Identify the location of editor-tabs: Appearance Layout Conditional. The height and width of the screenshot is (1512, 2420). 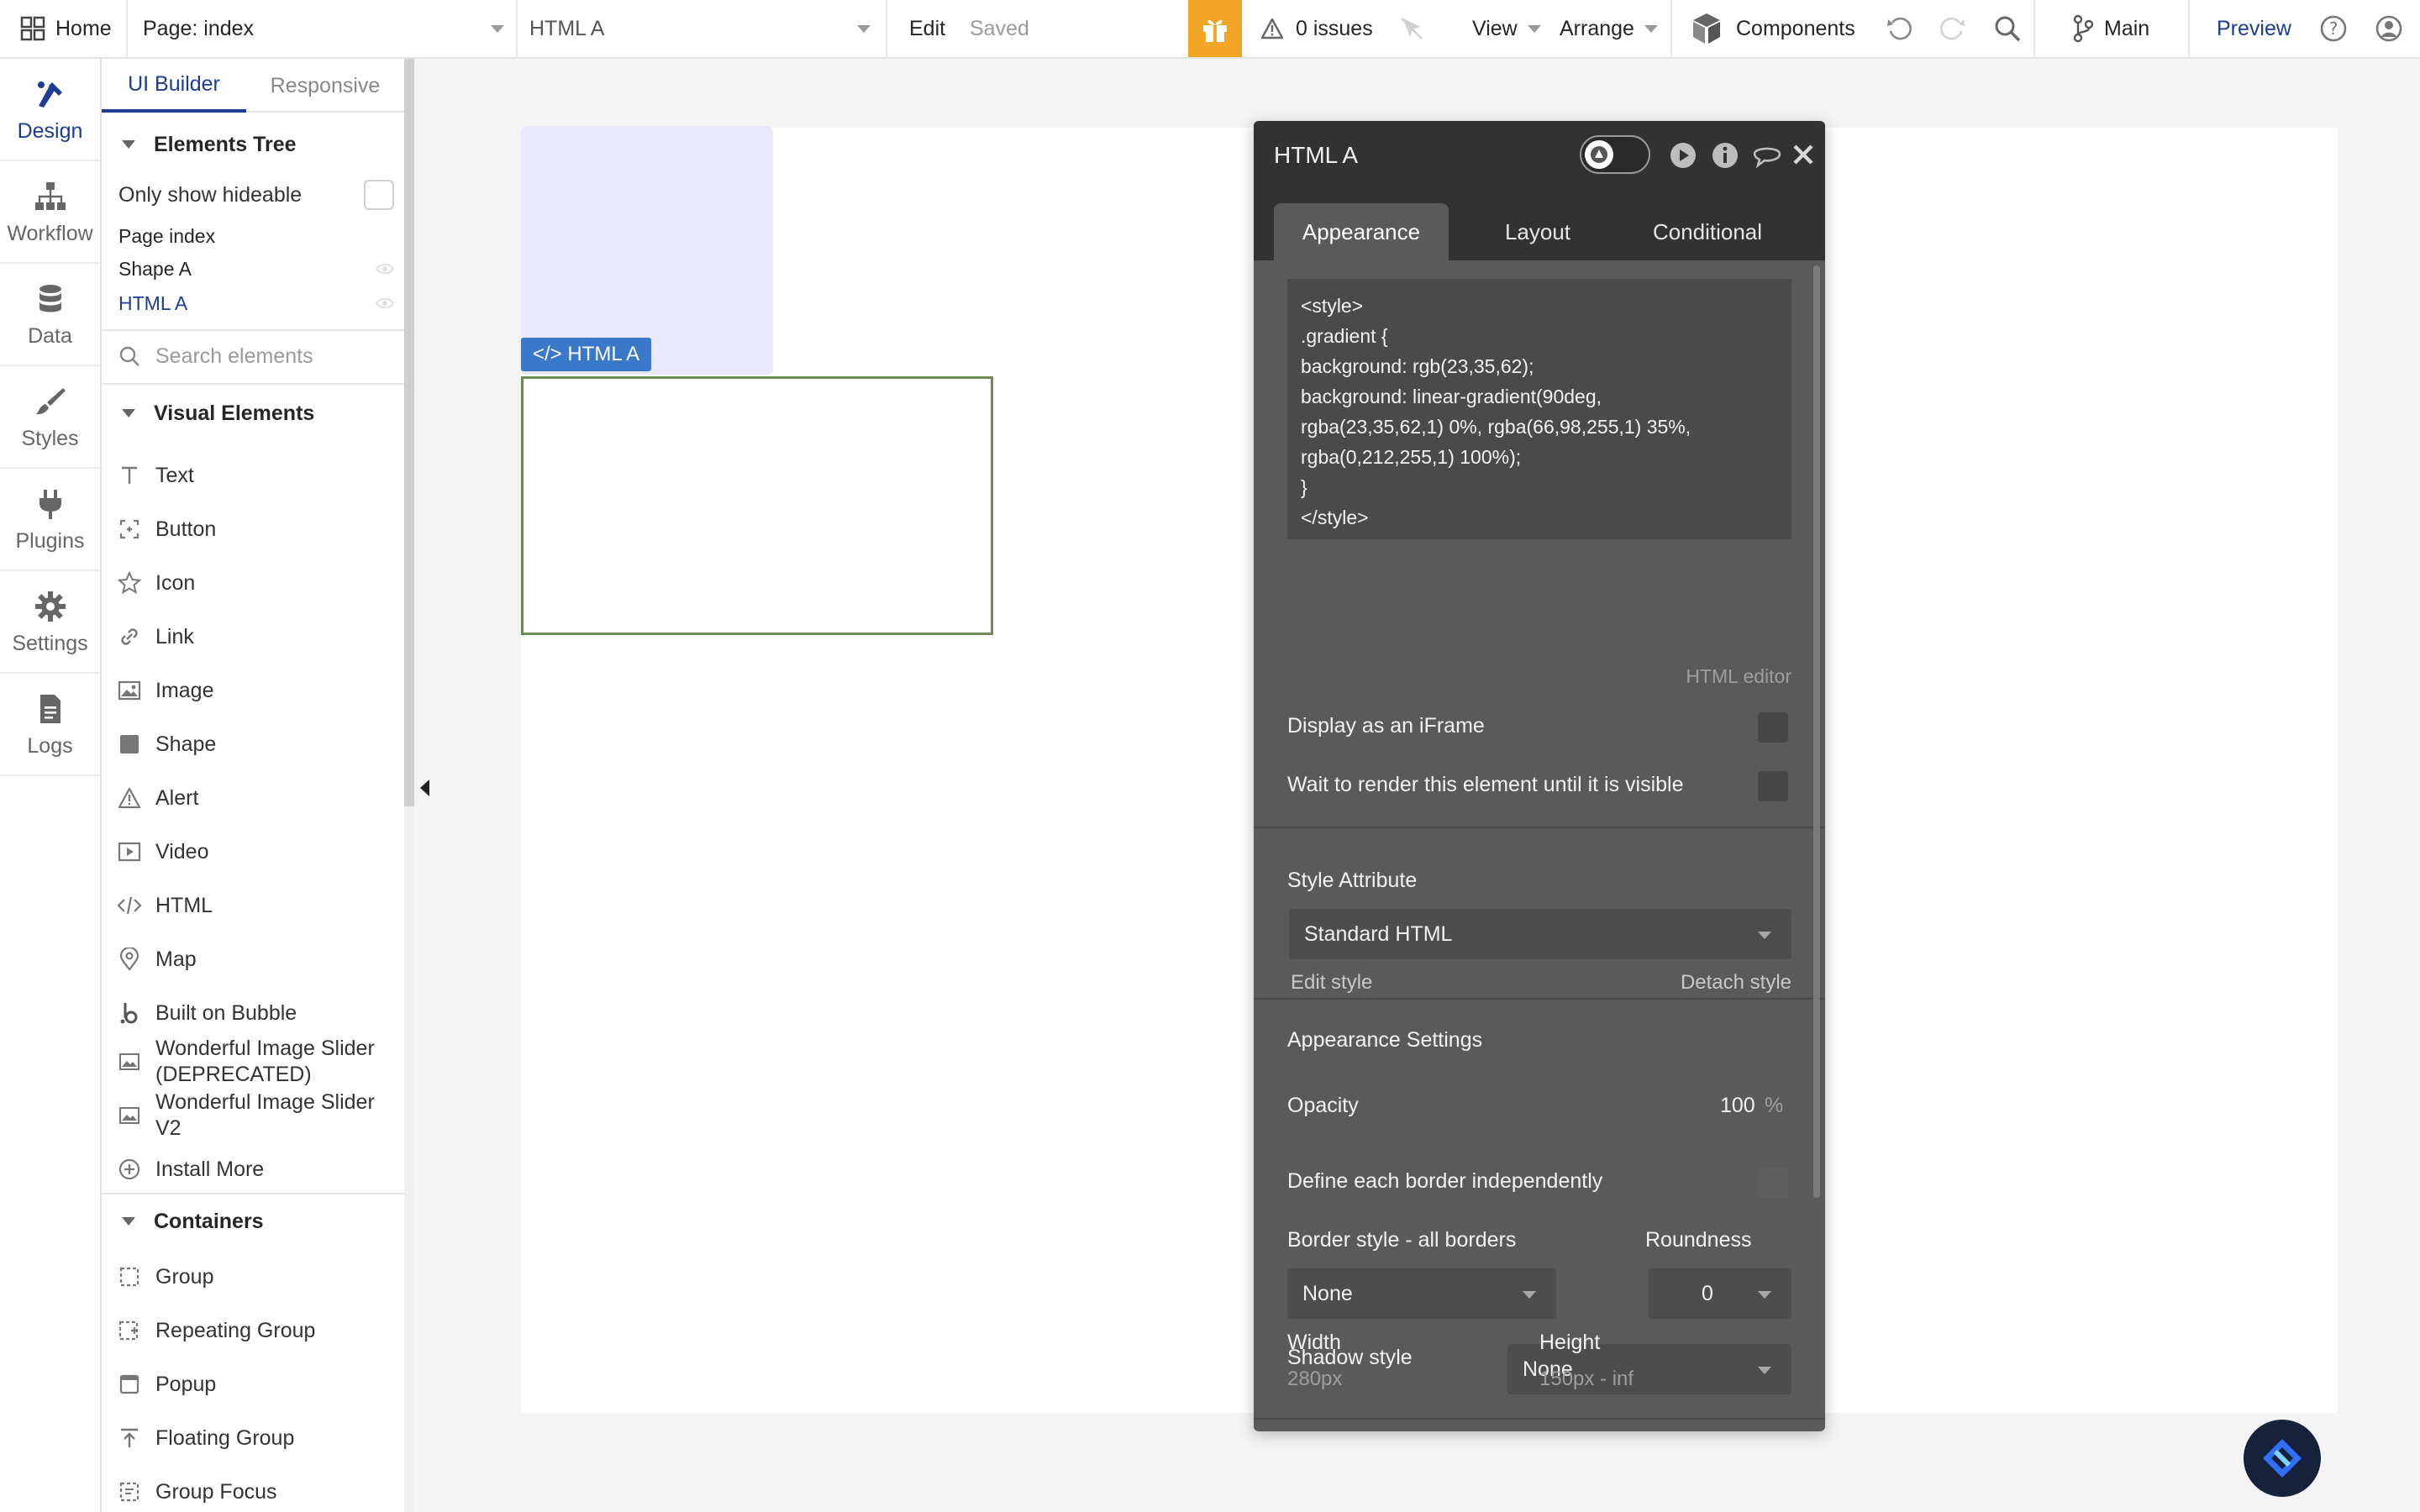
(1539, 225).